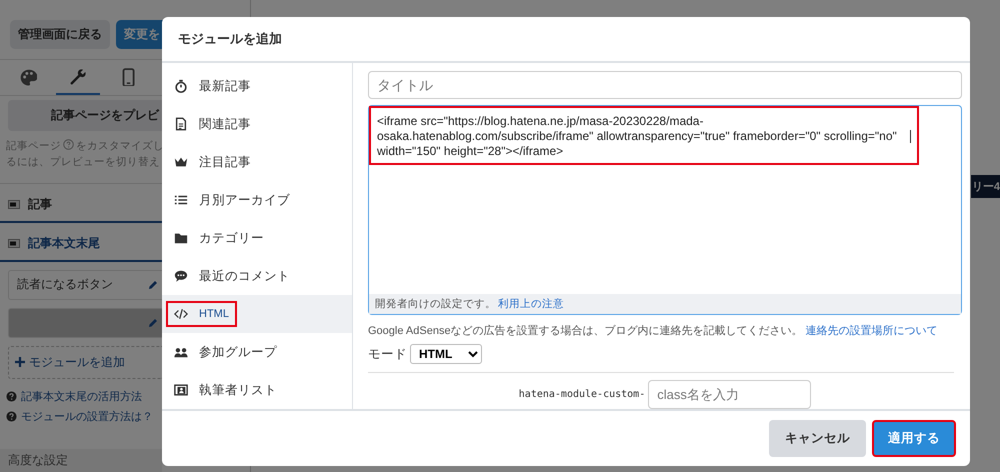 The width and height of the screenshot is (1000, 472). What do you see at coordinates (872, 330) in the screenshot?
I see `contact-placement-link: 連絡先の設置場所について` at bounding box center [872, 330].